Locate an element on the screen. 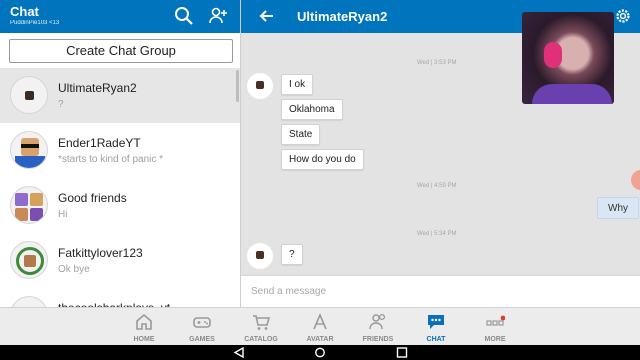  nav-label: GAMES is located at coordinates (202, 339).